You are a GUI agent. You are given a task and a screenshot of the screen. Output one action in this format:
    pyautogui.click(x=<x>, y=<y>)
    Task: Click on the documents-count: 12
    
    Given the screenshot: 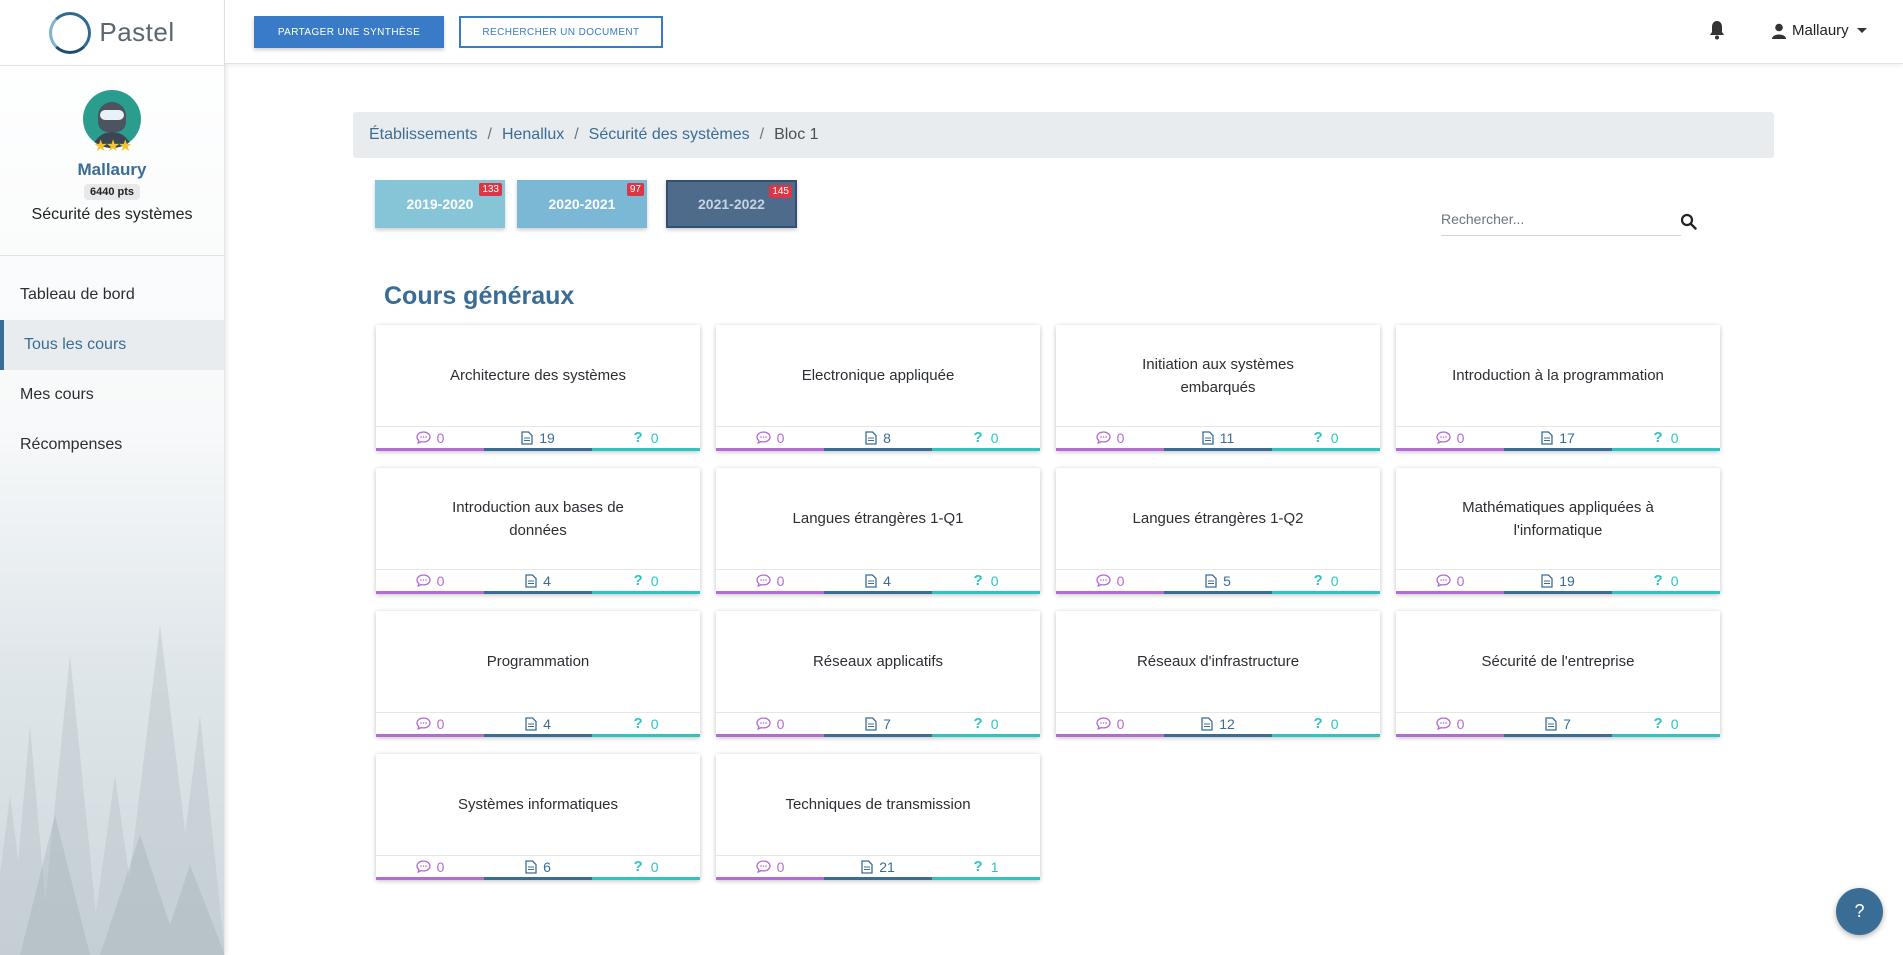 What is the action you would take?
    pyautogui.click(x=1218, y=725)
    